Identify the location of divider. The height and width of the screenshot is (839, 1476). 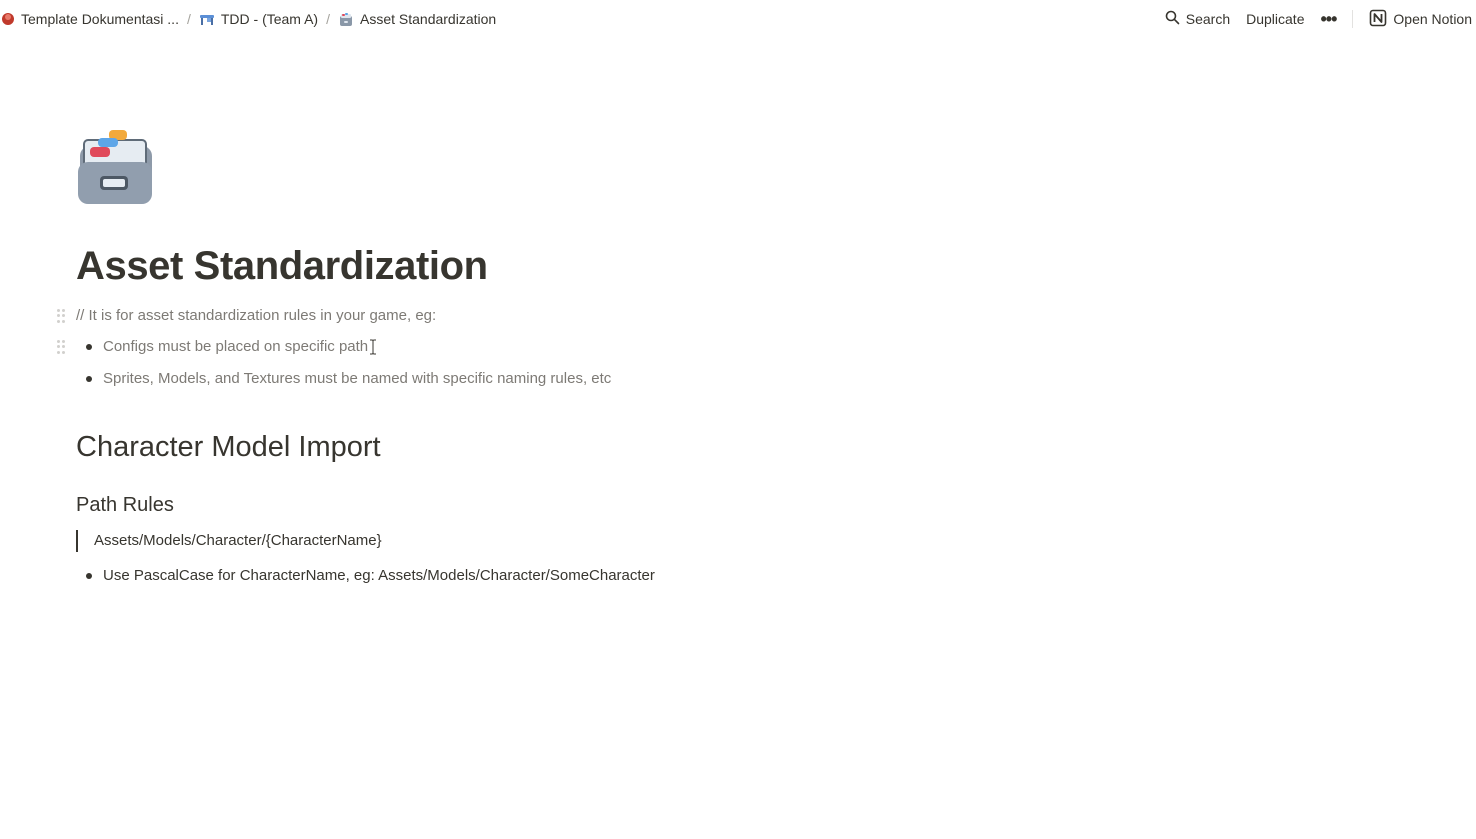
(1353, 19).